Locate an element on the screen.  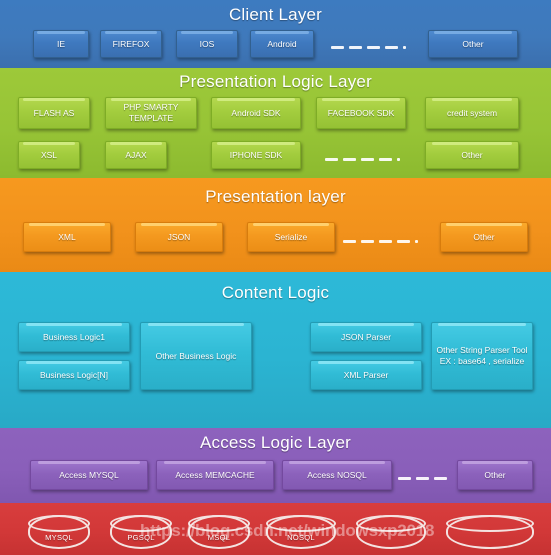
accesslogic-item-access-mysql: Access MYSQL is located at coordinates (89, 475).